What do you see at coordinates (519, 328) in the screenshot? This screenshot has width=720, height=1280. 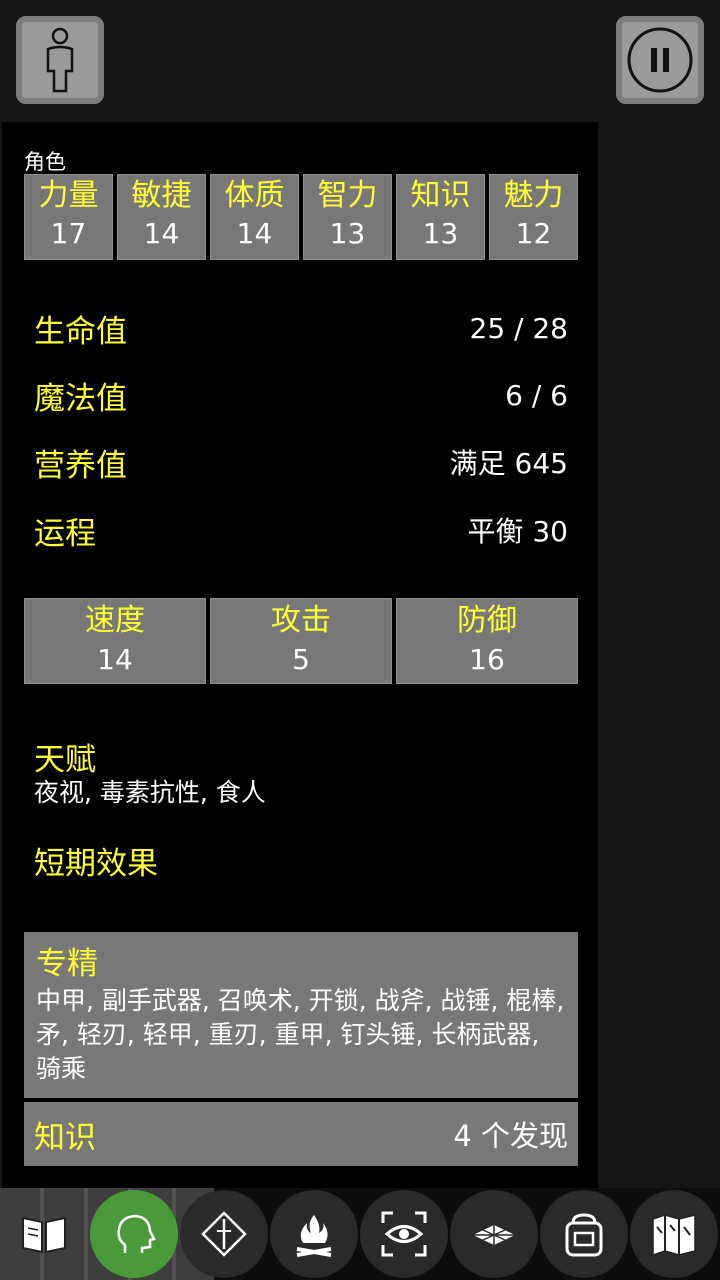 I see `stat-value: 25 / 28` at bounding box center [519, 328].